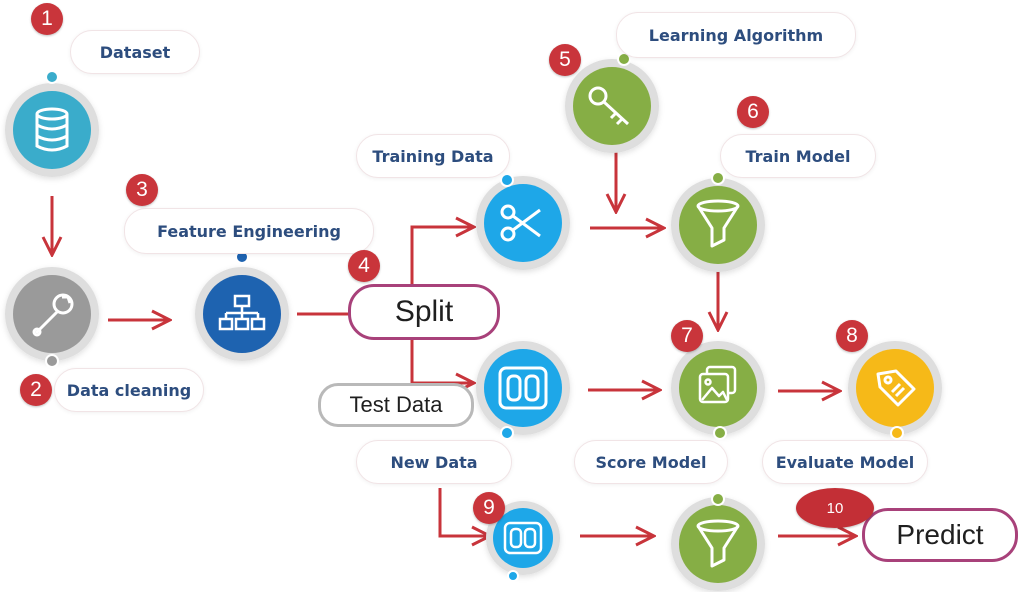 The width and height of the screenshot is (1024, 592). What do you see at coordinates (433, 156) in the screenshot?
I see `label-training-data: Training Data` at bounding box center [433, 156].